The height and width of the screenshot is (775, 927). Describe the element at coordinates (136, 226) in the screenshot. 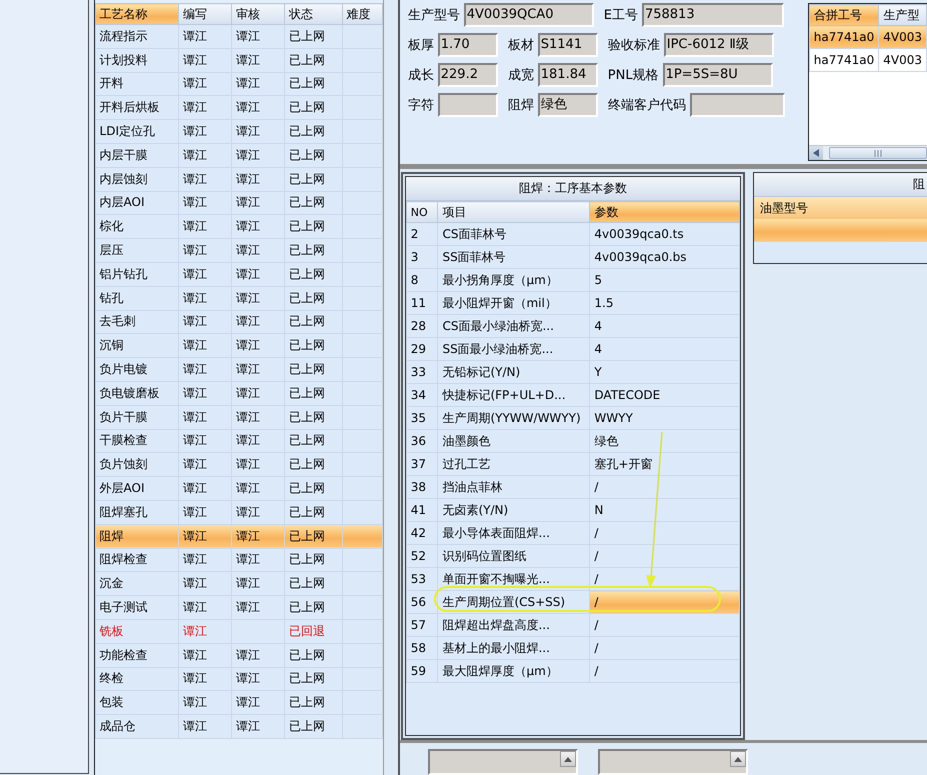

I see `process-name-cell: 棕化` at that location.